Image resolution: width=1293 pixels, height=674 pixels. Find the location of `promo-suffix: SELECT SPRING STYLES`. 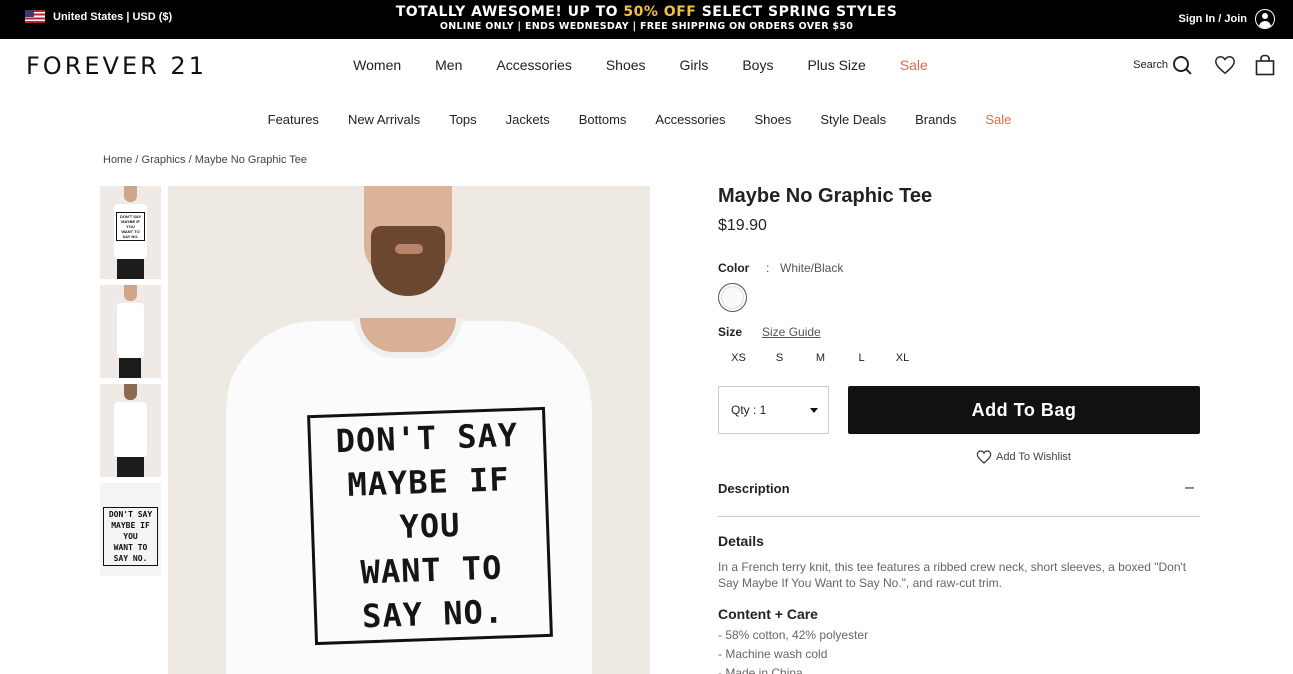

promo-suffix: SELECT SPRING STYLES is located at coordinates (797, 12).